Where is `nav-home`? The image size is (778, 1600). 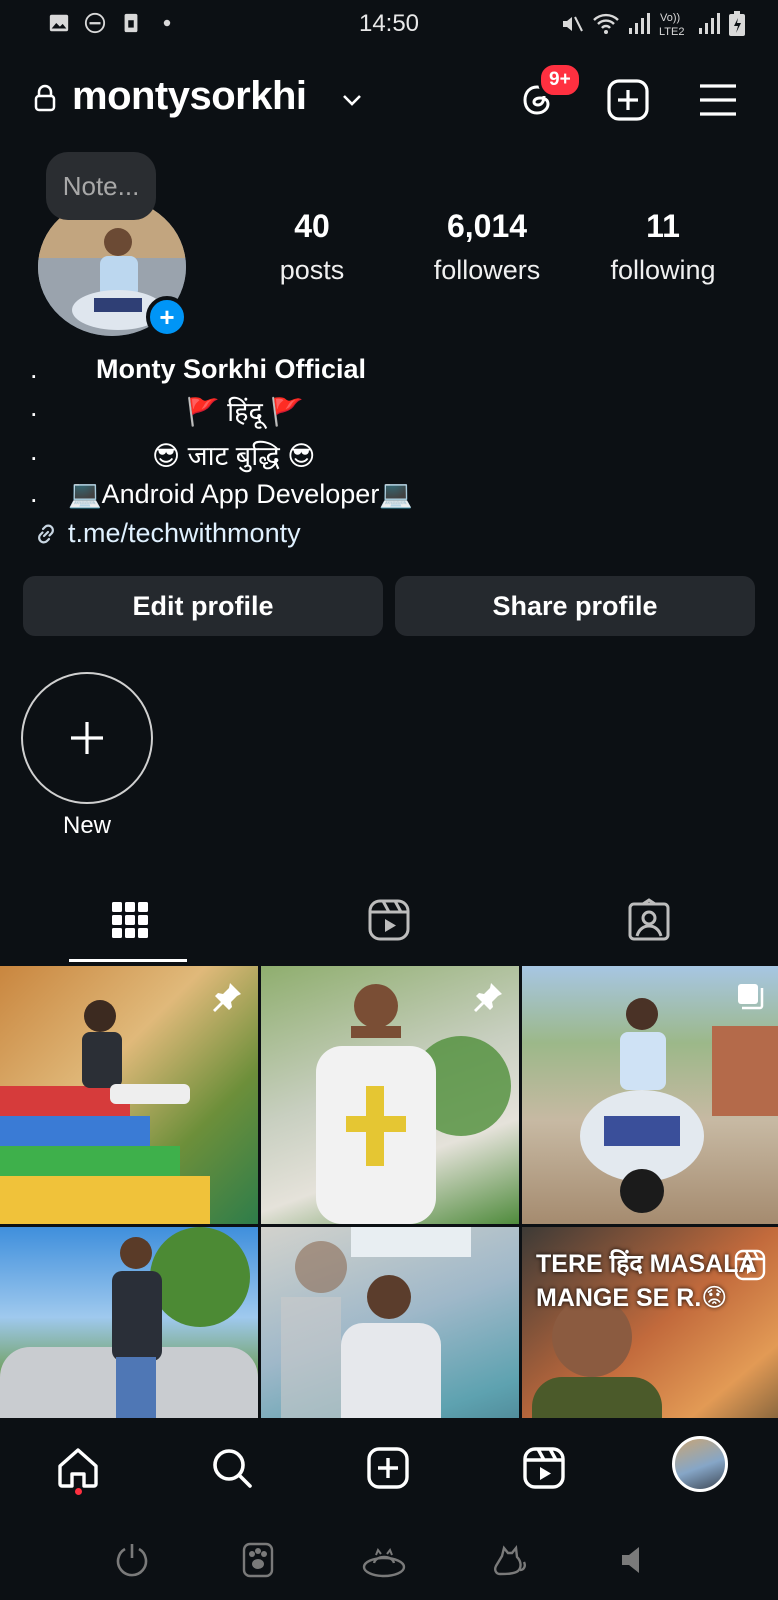 nav-home is located at coordinates (78, 1468).